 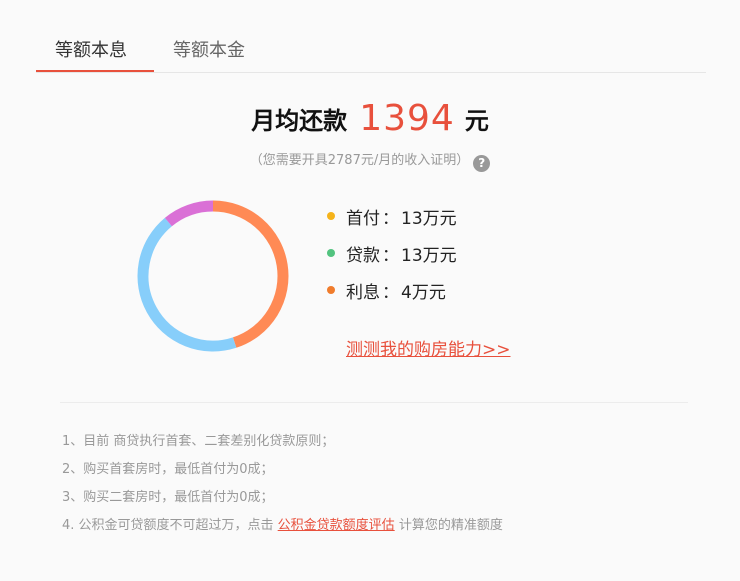 What do you see at coordinates (359, 160) in the screenshot?
I see `income-proof-text: （您需要开具2787元/月的收入证明）` at bounding box center [359, 160].